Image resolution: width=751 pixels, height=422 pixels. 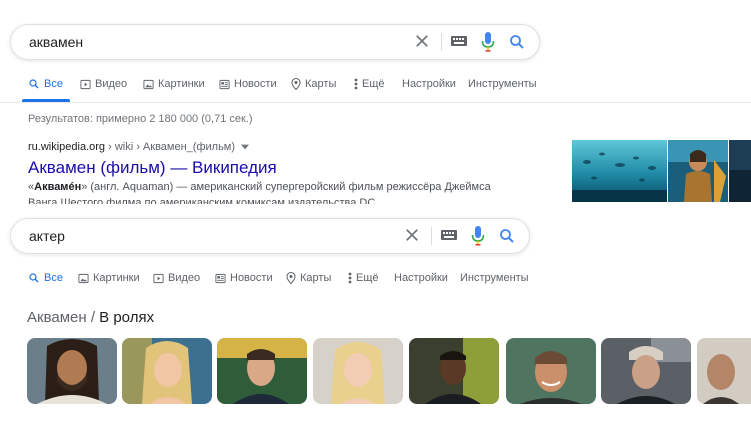 I want to click on chevron-down-icon, so click(x=245, y=147).